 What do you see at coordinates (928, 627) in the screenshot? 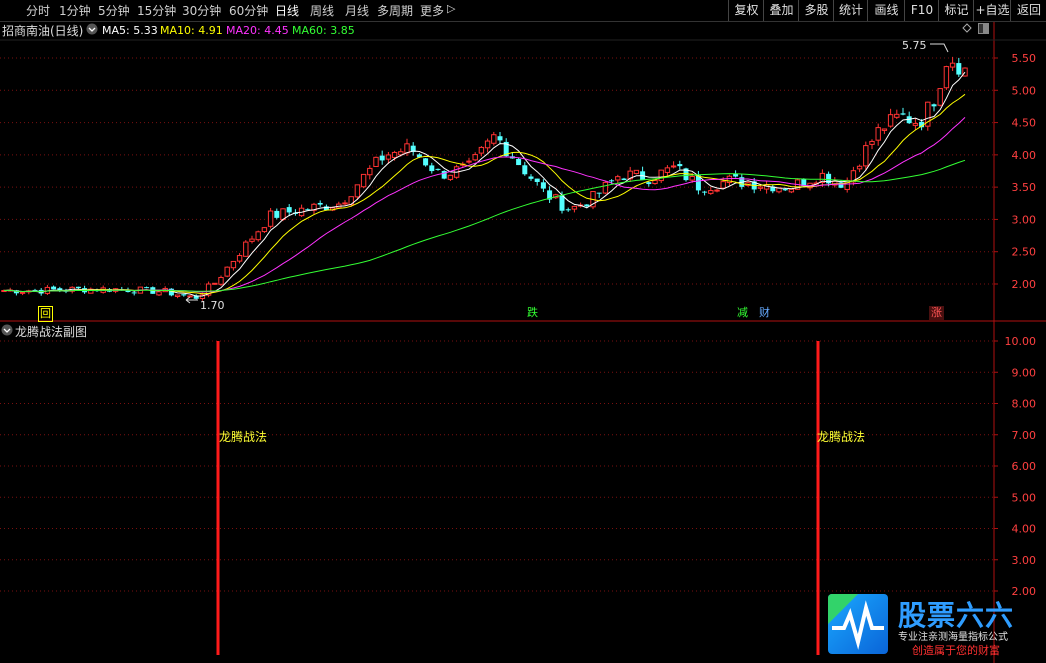
I see `watermark-logo: 股票六六 专业注亲测海量指标公式 创造属于您的财富` at bounding box center [928, 627].